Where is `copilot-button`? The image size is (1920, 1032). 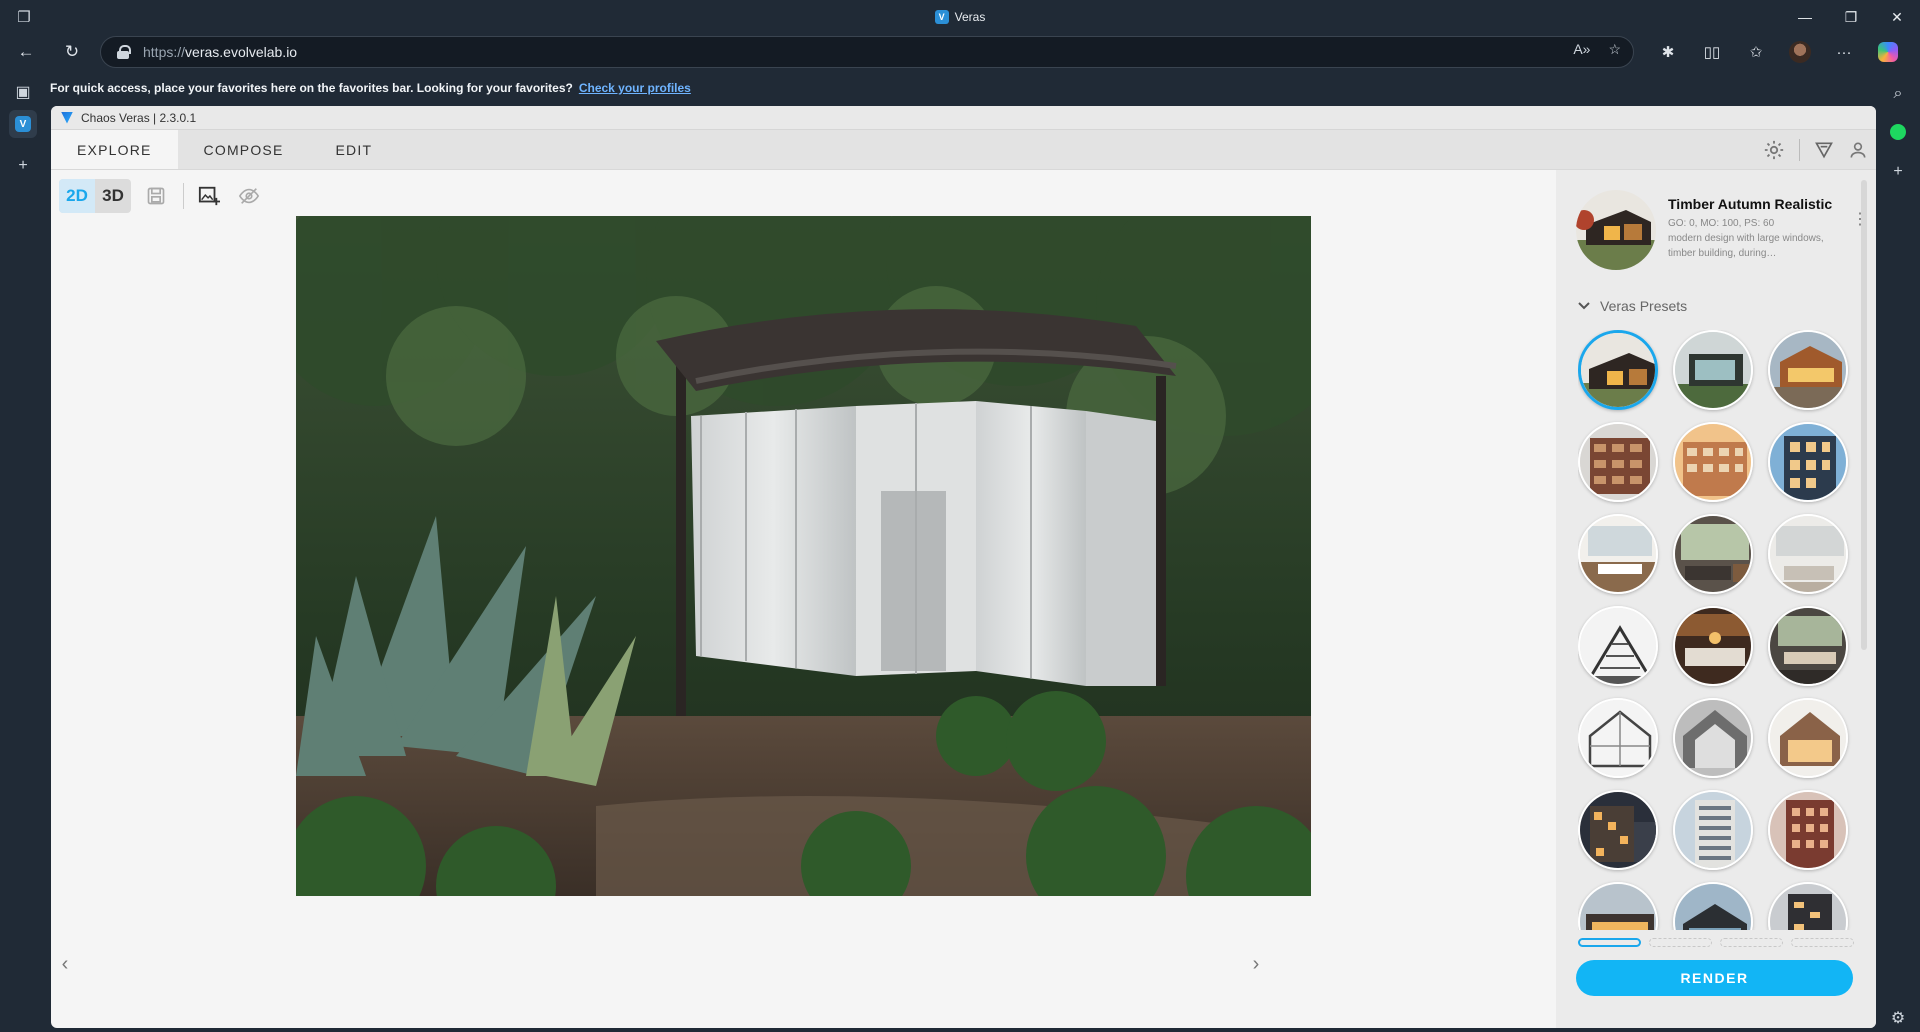 copilot-button is located at coordinates (1888, 52).